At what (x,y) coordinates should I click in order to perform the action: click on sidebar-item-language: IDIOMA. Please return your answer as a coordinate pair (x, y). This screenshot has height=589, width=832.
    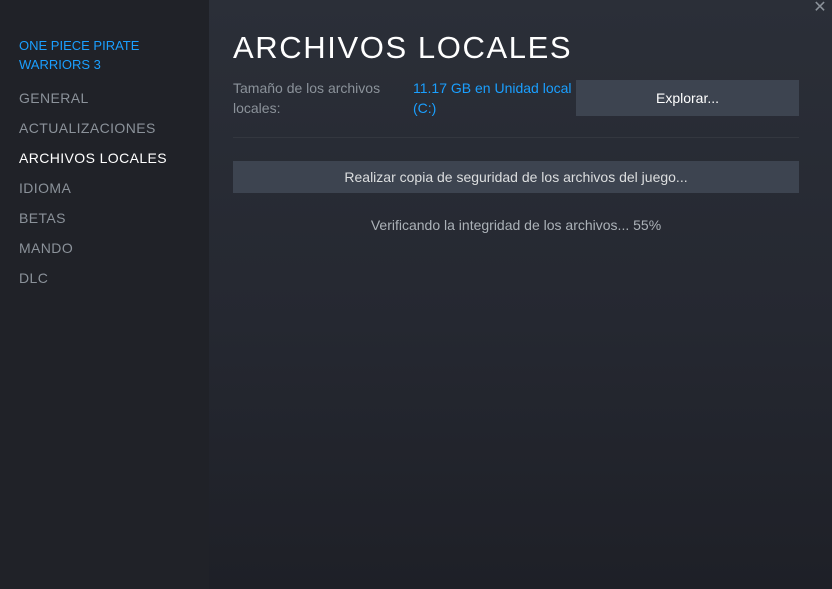
    Looking at the image, I should click on (104, 188).